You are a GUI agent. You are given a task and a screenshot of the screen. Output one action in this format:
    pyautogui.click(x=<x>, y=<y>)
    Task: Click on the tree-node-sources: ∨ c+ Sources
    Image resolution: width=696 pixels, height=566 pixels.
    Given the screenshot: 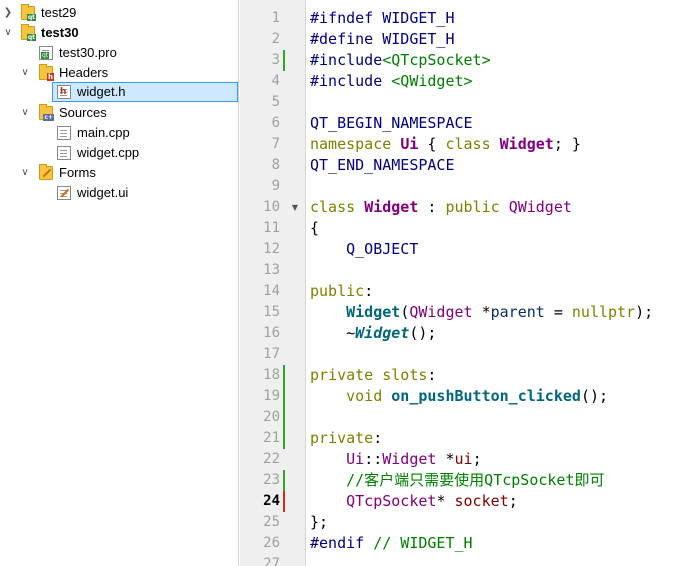 What is the action you would take?
    pyautogui.click(x=119, y=113)
    